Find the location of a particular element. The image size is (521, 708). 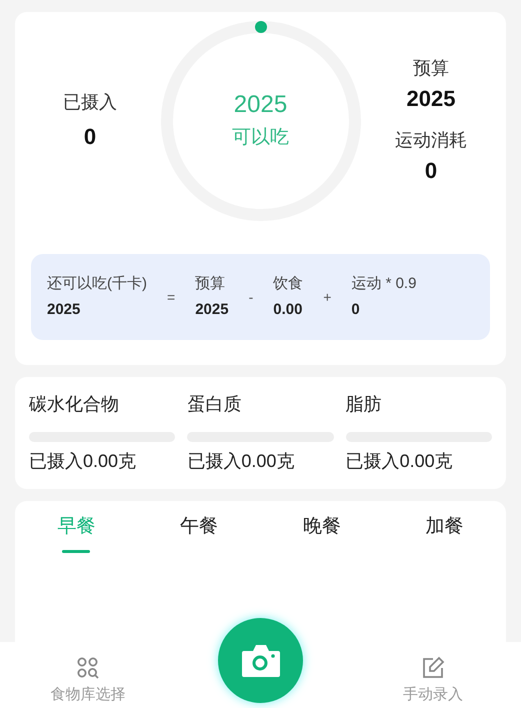

intake-label: 已摄入 is located at coordinates (90, 102).